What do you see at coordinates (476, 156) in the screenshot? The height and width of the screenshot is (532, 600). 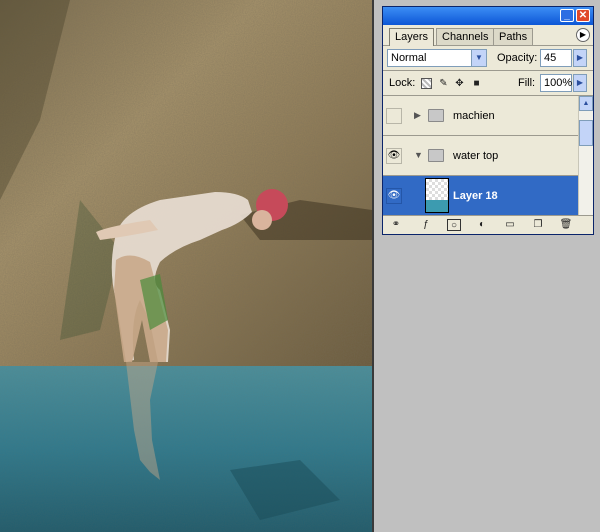 I see `layer-name: water top` at bounding box center [476, 156].